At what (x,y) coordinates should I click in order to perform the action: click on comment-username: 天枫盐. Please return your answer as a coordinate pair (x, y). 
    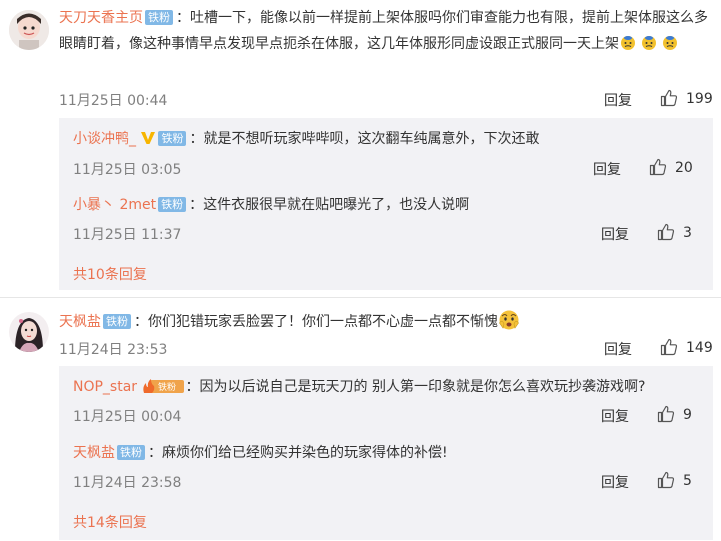
    Looking at the image, I should click on (80, 322).